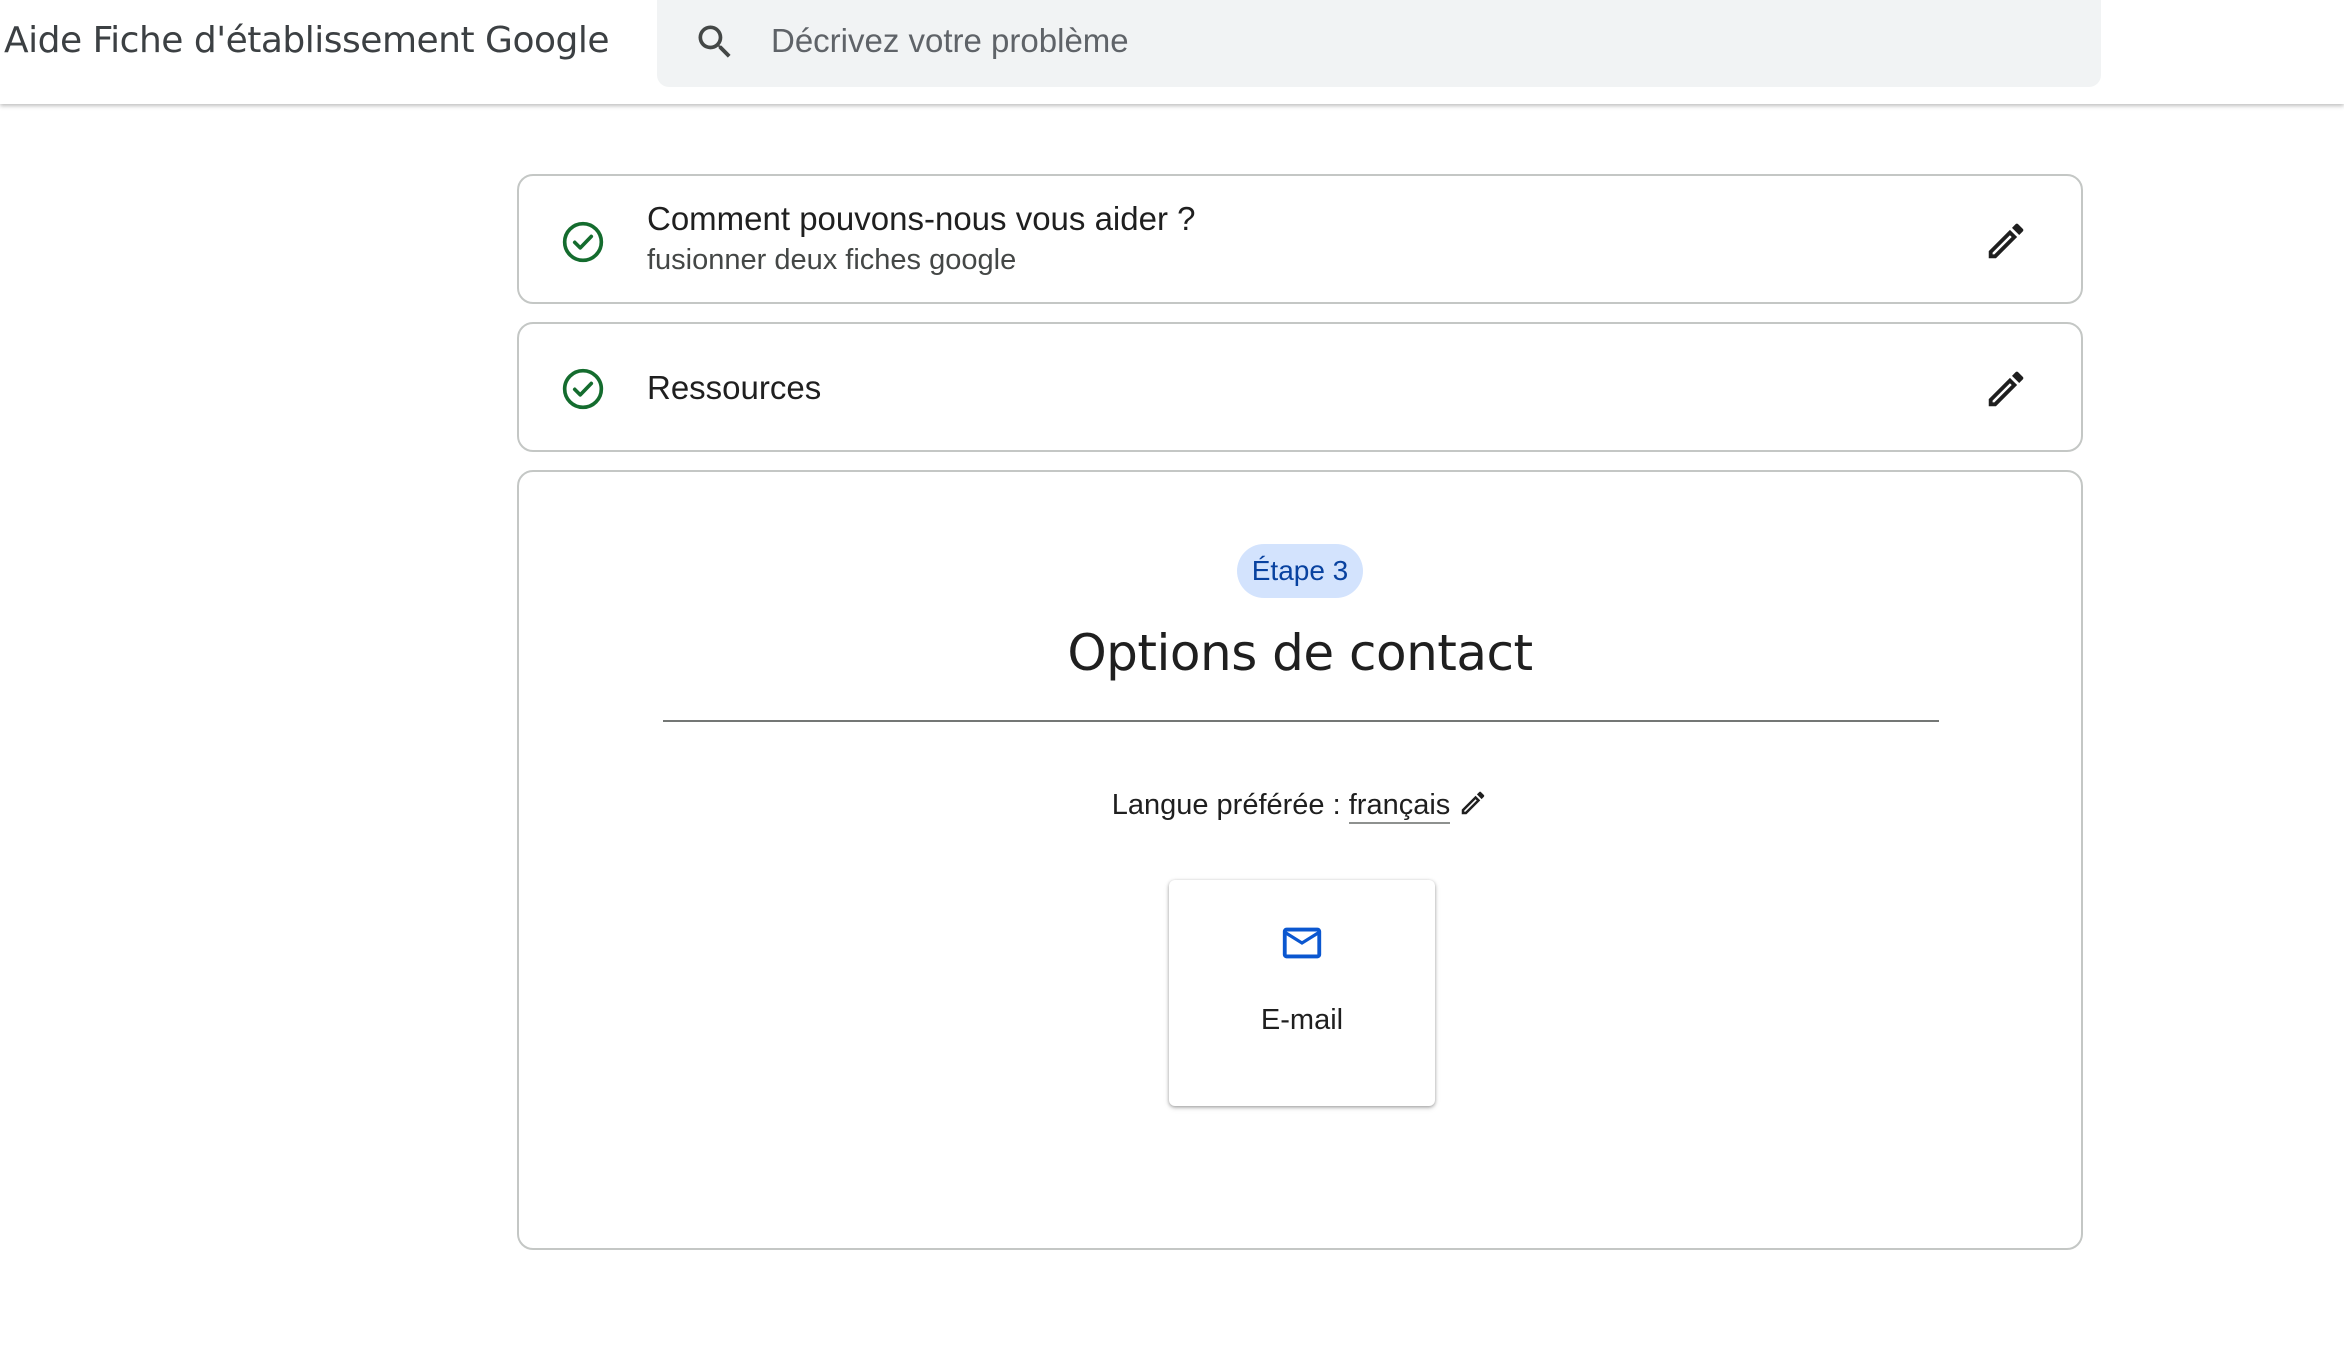  I want to click on step-title: Comment pouvons-nous vous aider ?, so click(921, 218).